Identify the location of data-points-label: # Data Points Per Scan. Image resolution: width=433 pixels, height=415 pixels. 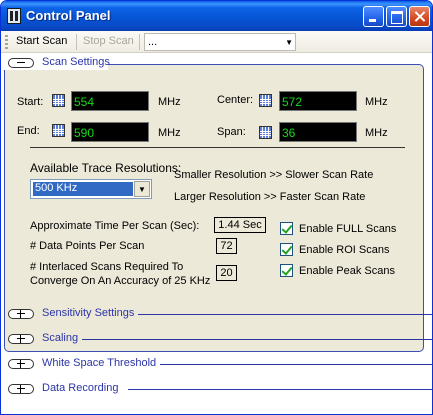
(87, 246).